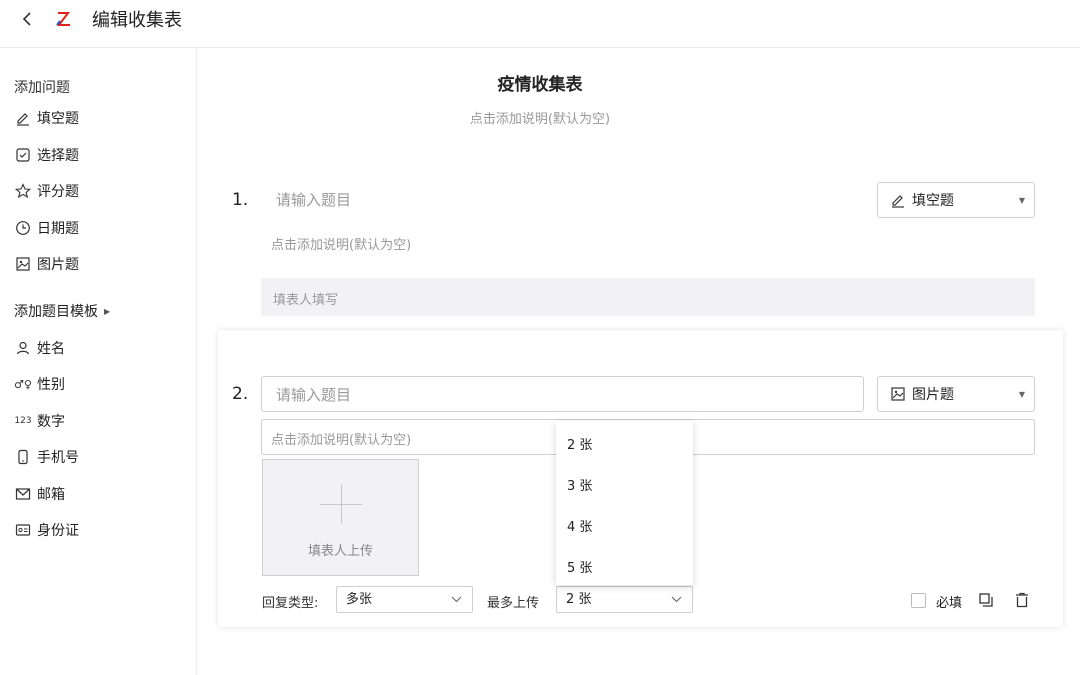 The width and height of the screenshot is (1080, 675). Describe the element at coordinates (58, 192) in the screenshot. I see `sidebar-item-label: 评分题` at that location.